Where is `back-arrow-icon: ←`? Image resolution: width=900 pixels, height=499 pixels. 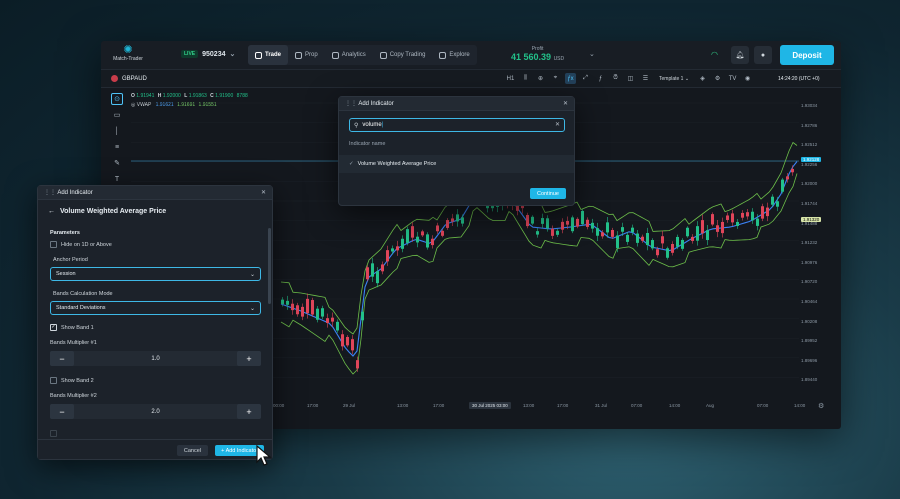 back-arrow-icon: ← is located at coordinates (51, 211).